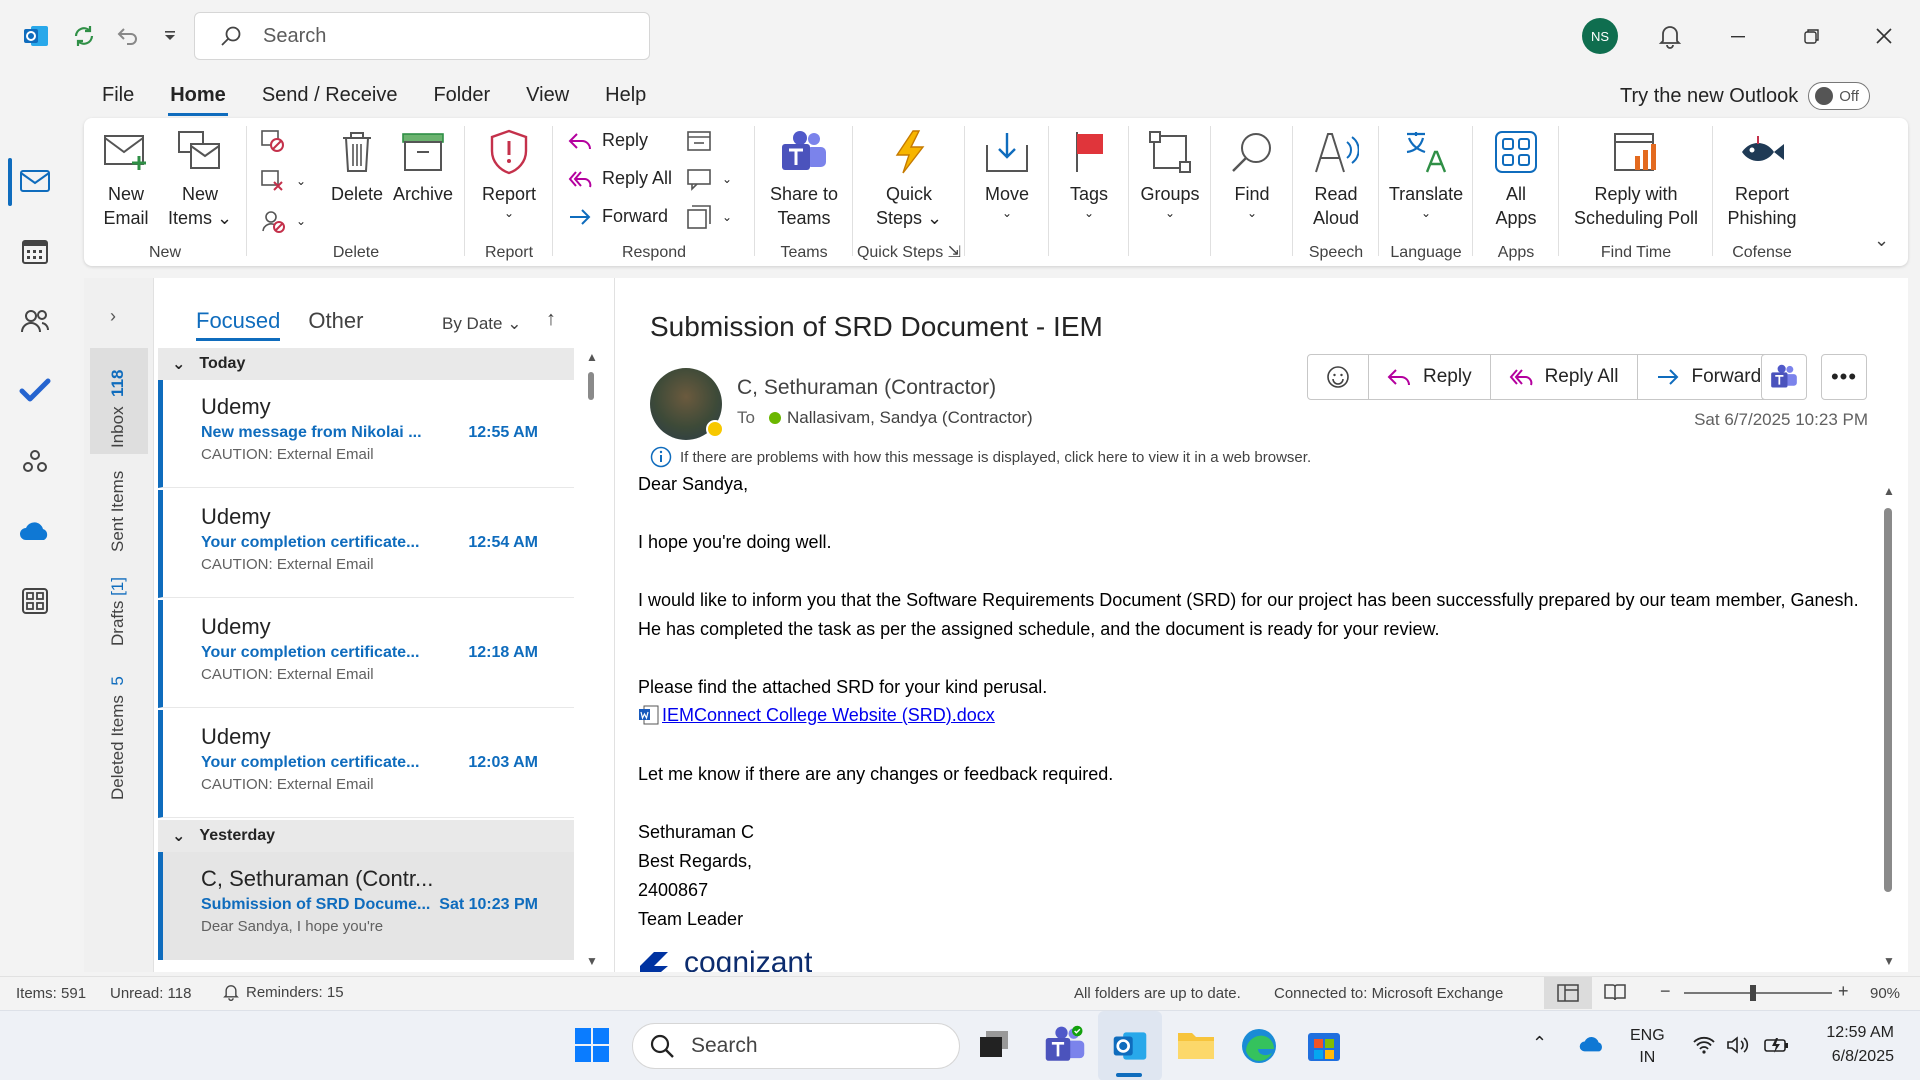 Image resolution: width=1920 pixels, height=1080 pixels. I want to click on reply-button: Reply, so click(1430, 377).